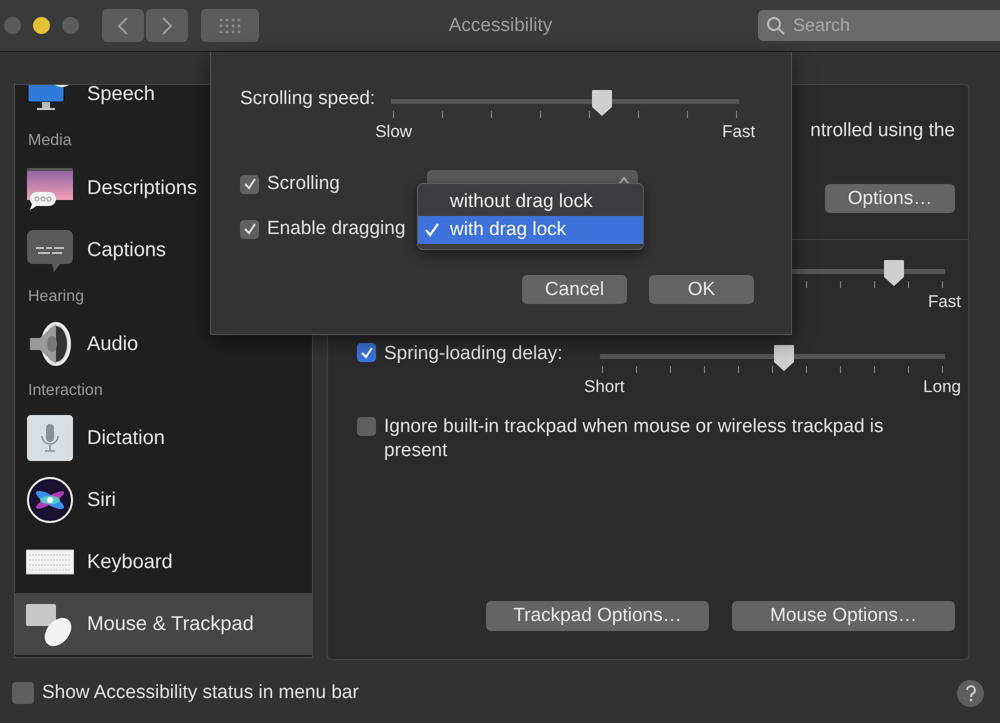 This screenshot has height=723, width=1000. What do you see at coordinates (50, 141) in the screenshot?
I see `sidebar-header: Media` at bounding box center [50, 141].